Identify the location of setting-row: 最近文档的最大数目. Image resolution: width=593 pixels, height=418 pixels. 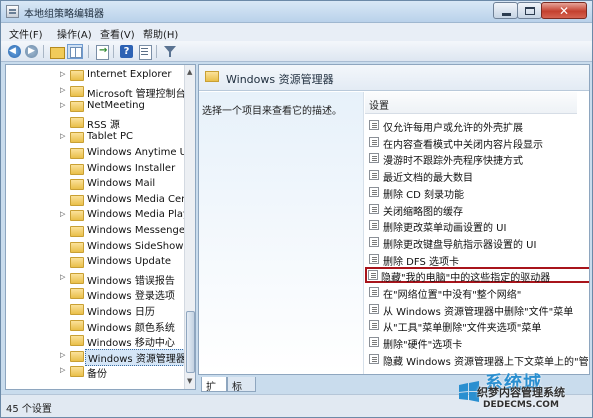
(472, 175).